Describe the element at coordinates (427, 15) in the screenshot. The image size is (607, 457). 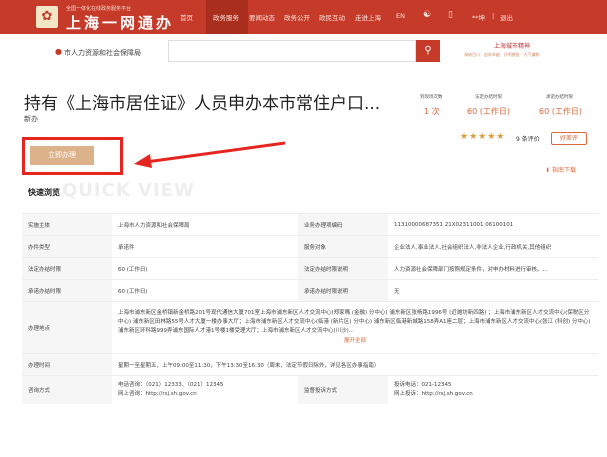
I see `accessibility-icon: ☯` at that location.